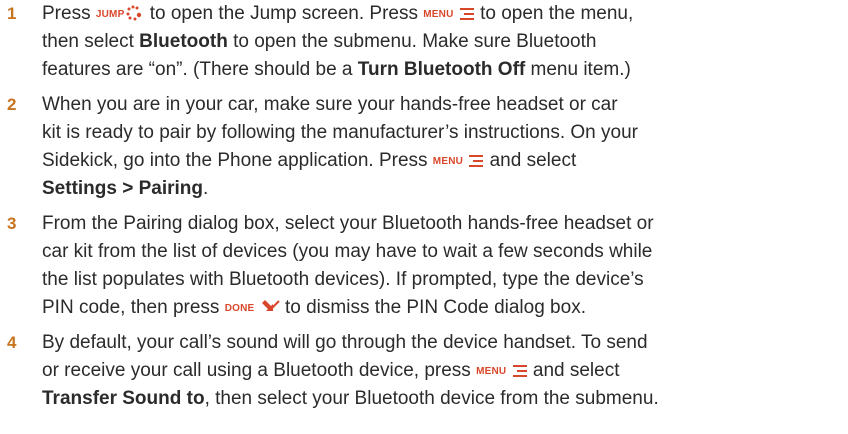 The width and height of the screenshot is (848, 434). I want to click on text-segment: menu item.), so click(578, 69).